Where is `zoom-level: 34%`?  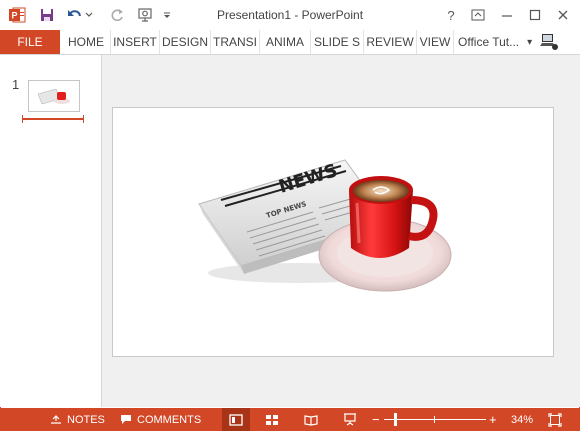
zoom-level: 34% is located at coordinates (522, 419).